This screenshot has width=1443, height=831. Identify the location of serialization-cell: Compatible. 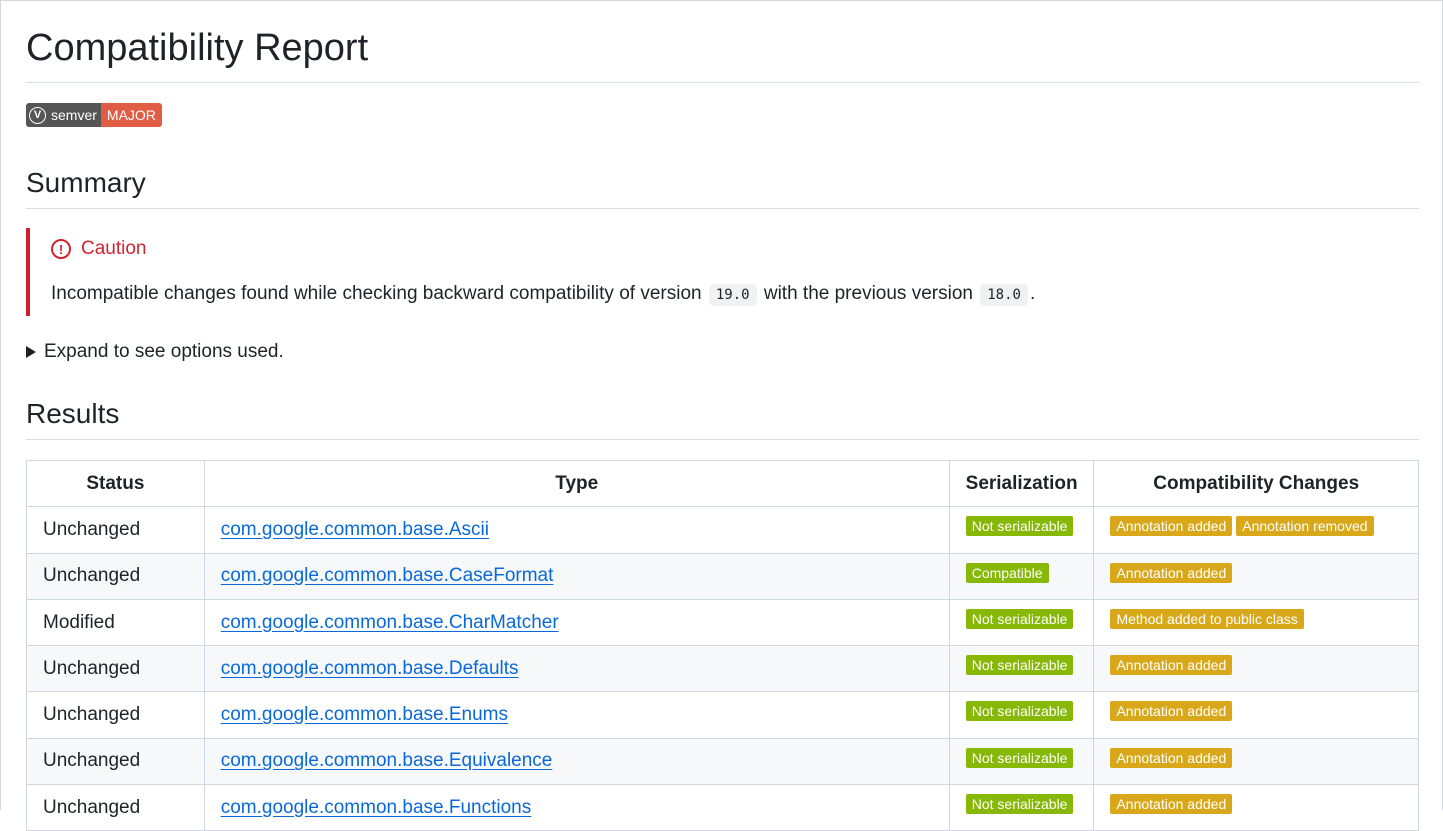
(1021, 576).